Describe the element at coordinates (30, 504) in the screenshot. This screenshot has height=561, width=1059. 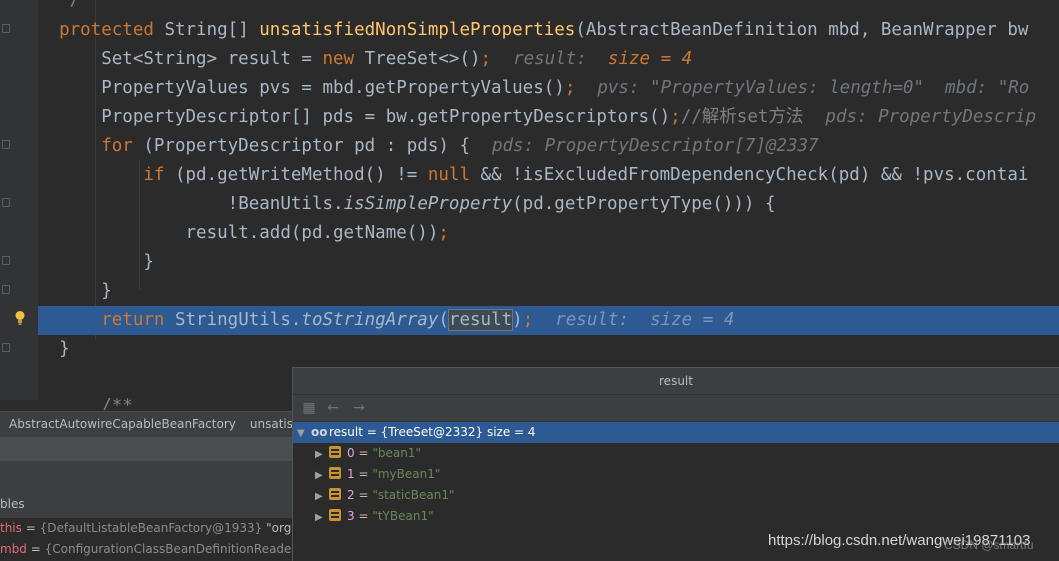
I see `variables-tab: bles` at that location.